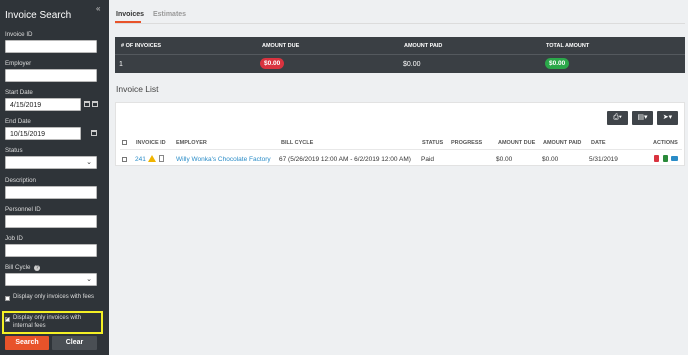  Describe the element at coordinates (98, 8) in the screenshot. I see `collapse-sidebar-icon: «` at that location.